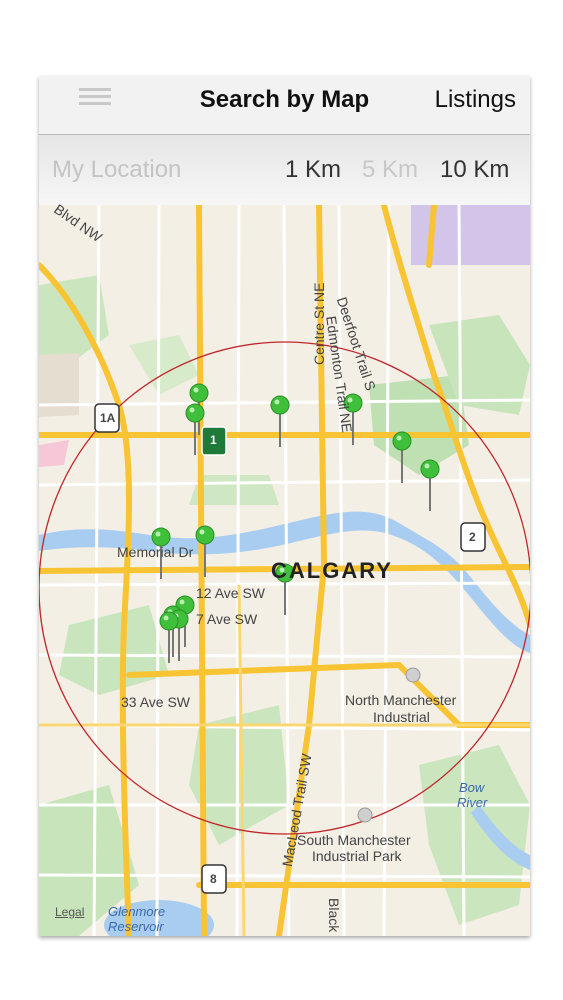 The height and width of the screenshot is (1000, 563). Describe the element at coordinates (136, 926) in the screenshot. I see `water-label-reservoir: Reservoir` at that location.